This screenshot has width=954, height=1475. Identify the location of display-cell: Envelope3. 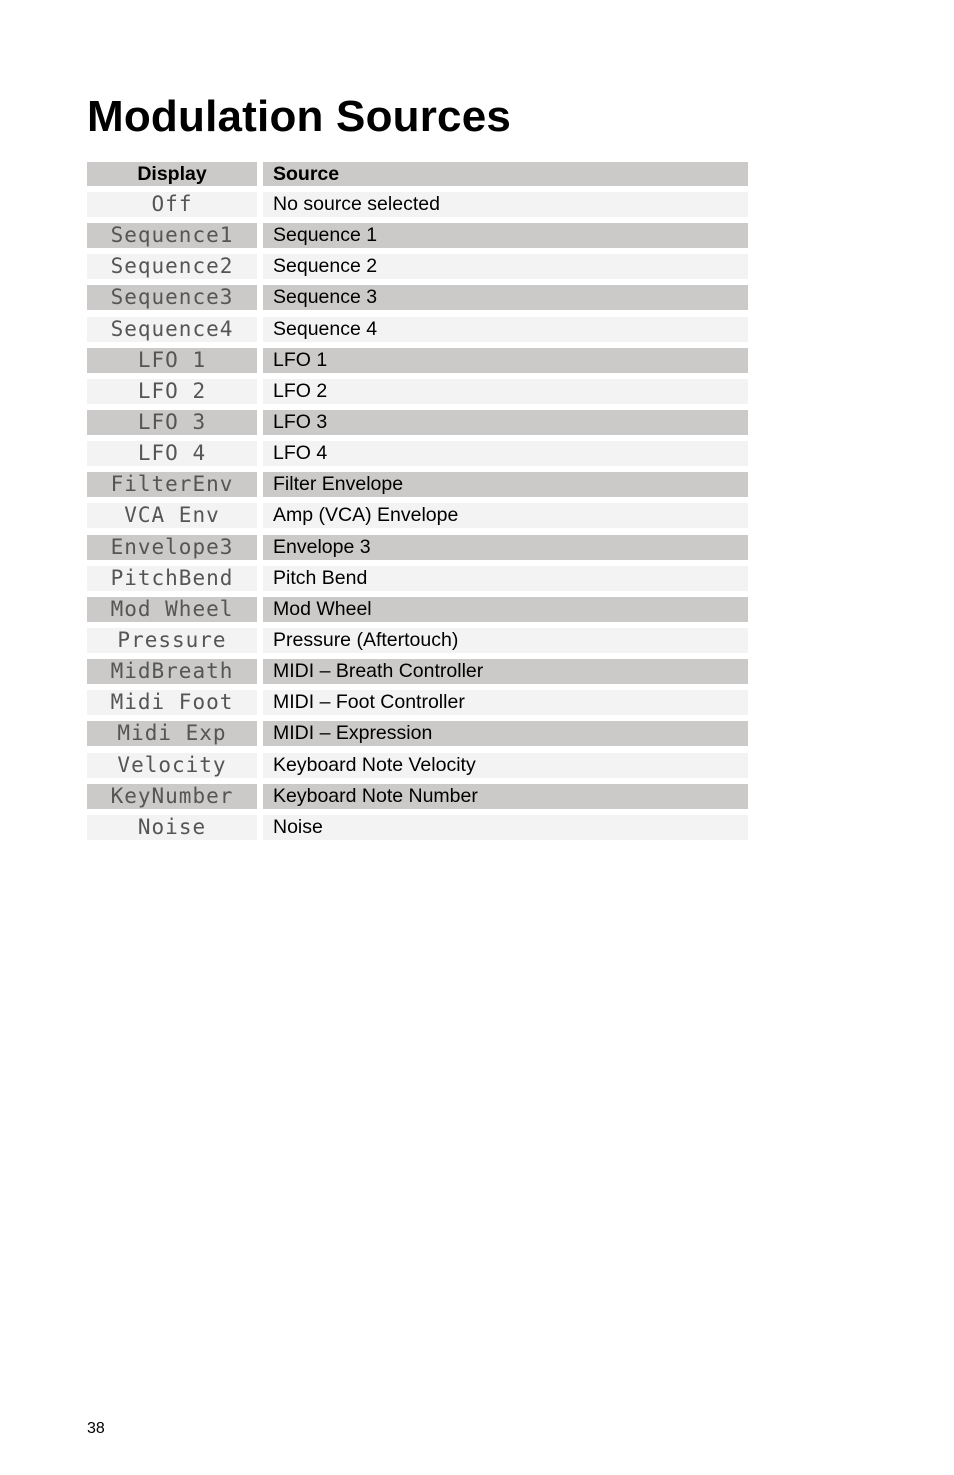
(172, 547).